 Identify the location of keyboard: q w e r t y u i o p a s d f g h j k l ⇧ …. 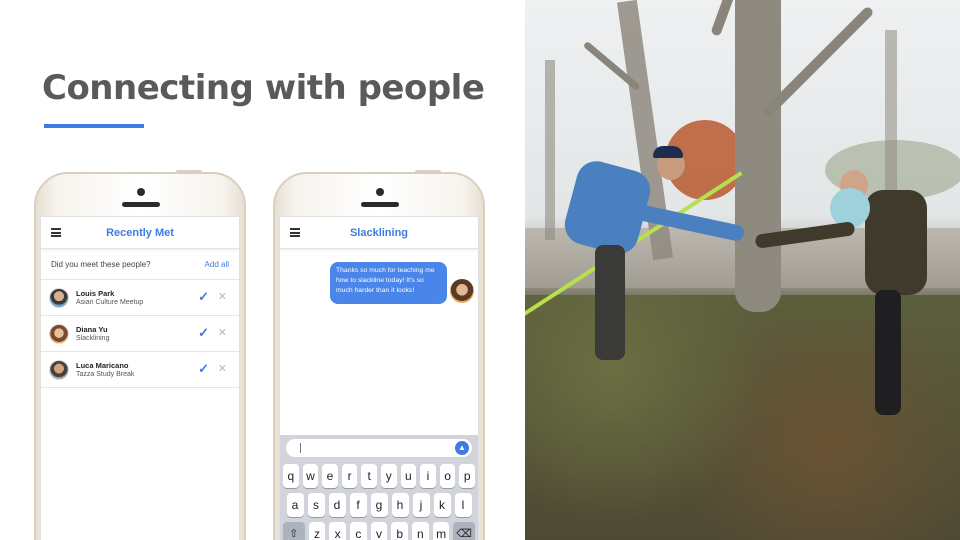
(379, 500).